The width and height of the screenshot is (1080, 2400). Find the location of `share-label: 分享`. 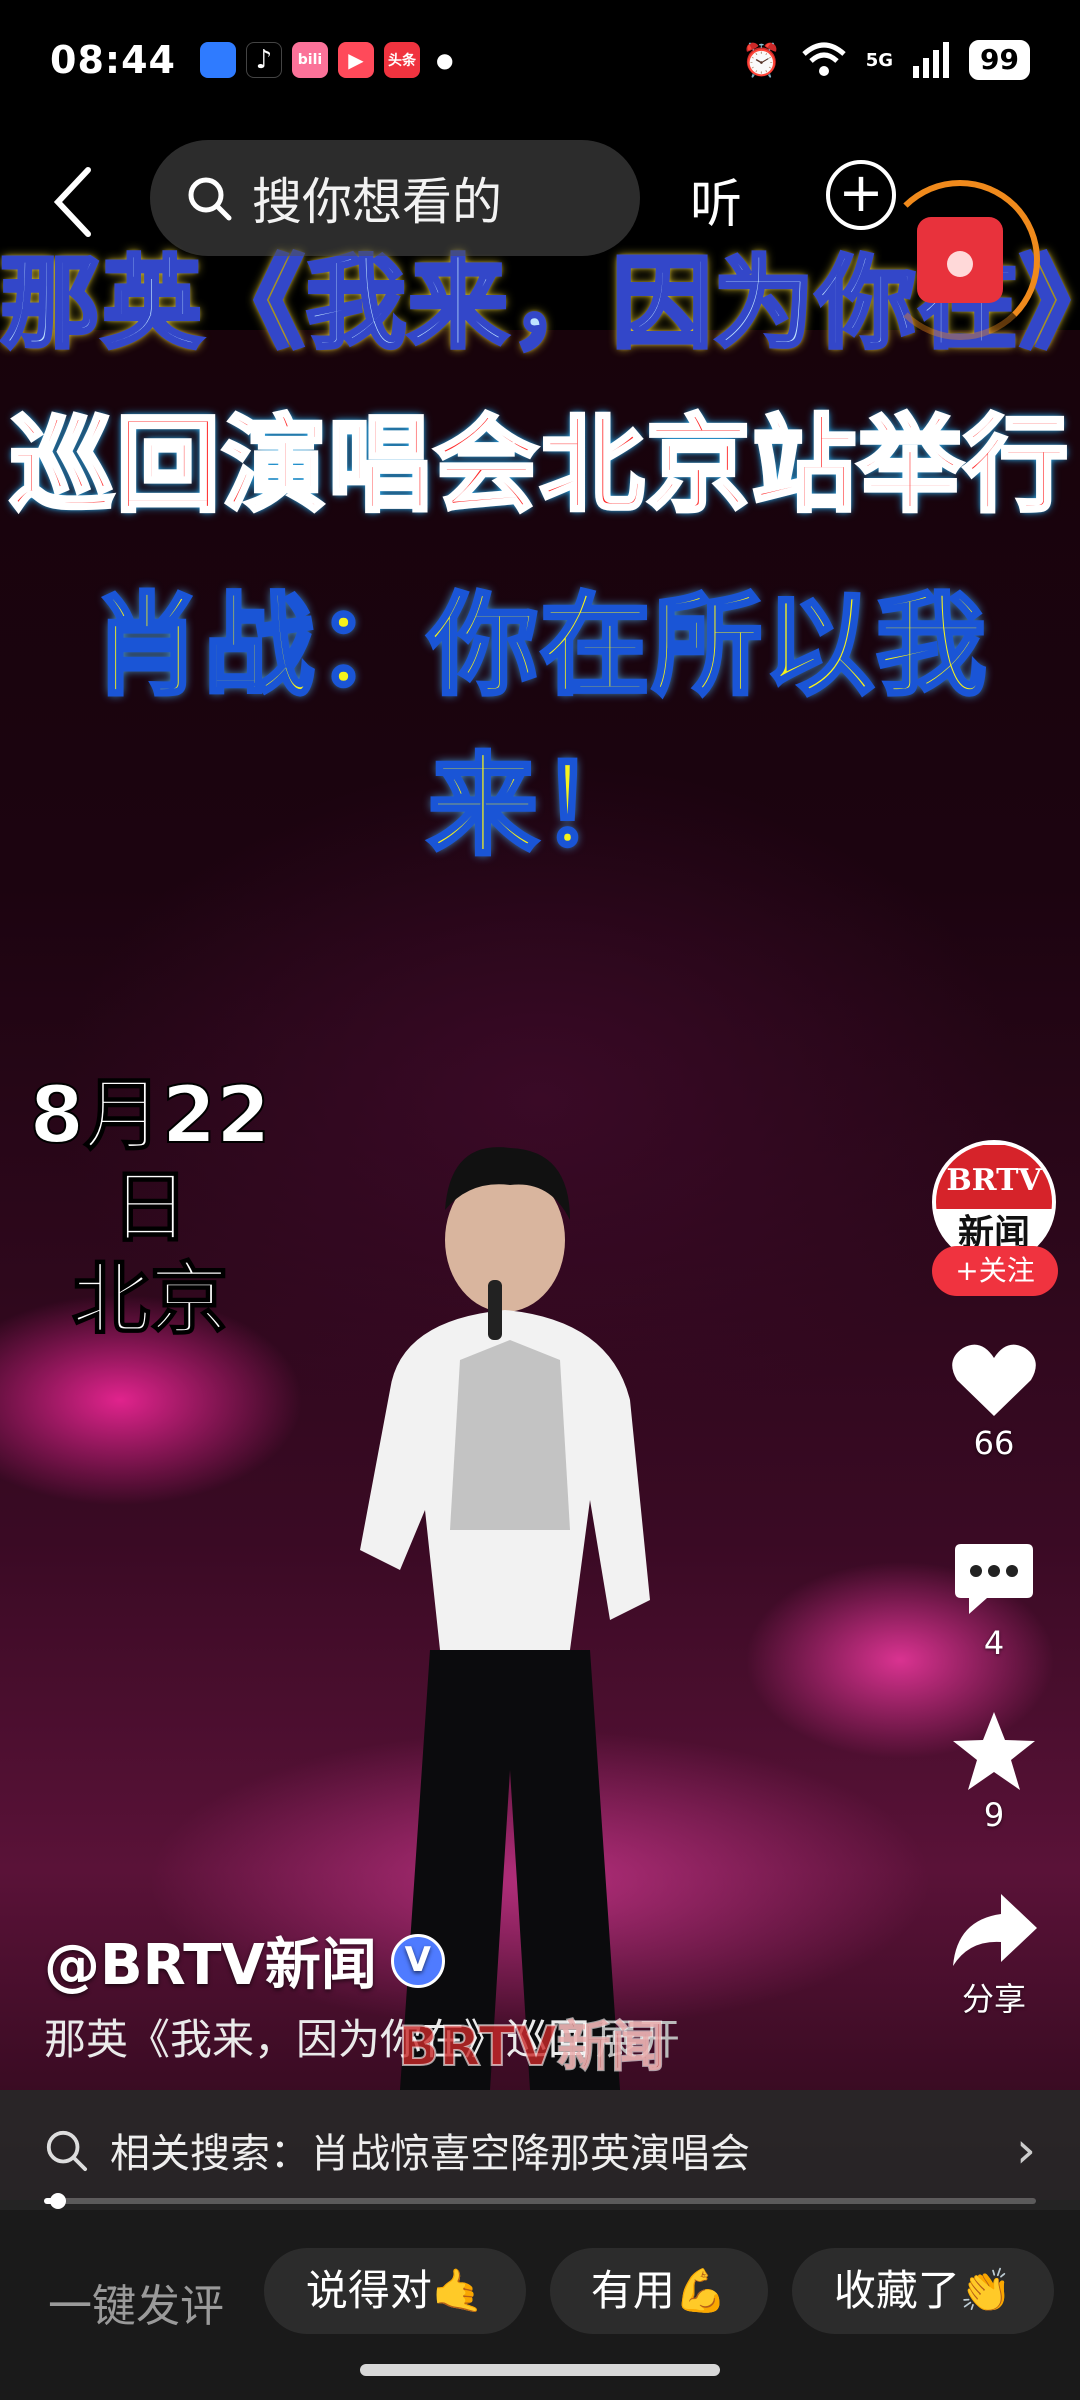

share-label: 分享 is located at coordinates (993, 1999).